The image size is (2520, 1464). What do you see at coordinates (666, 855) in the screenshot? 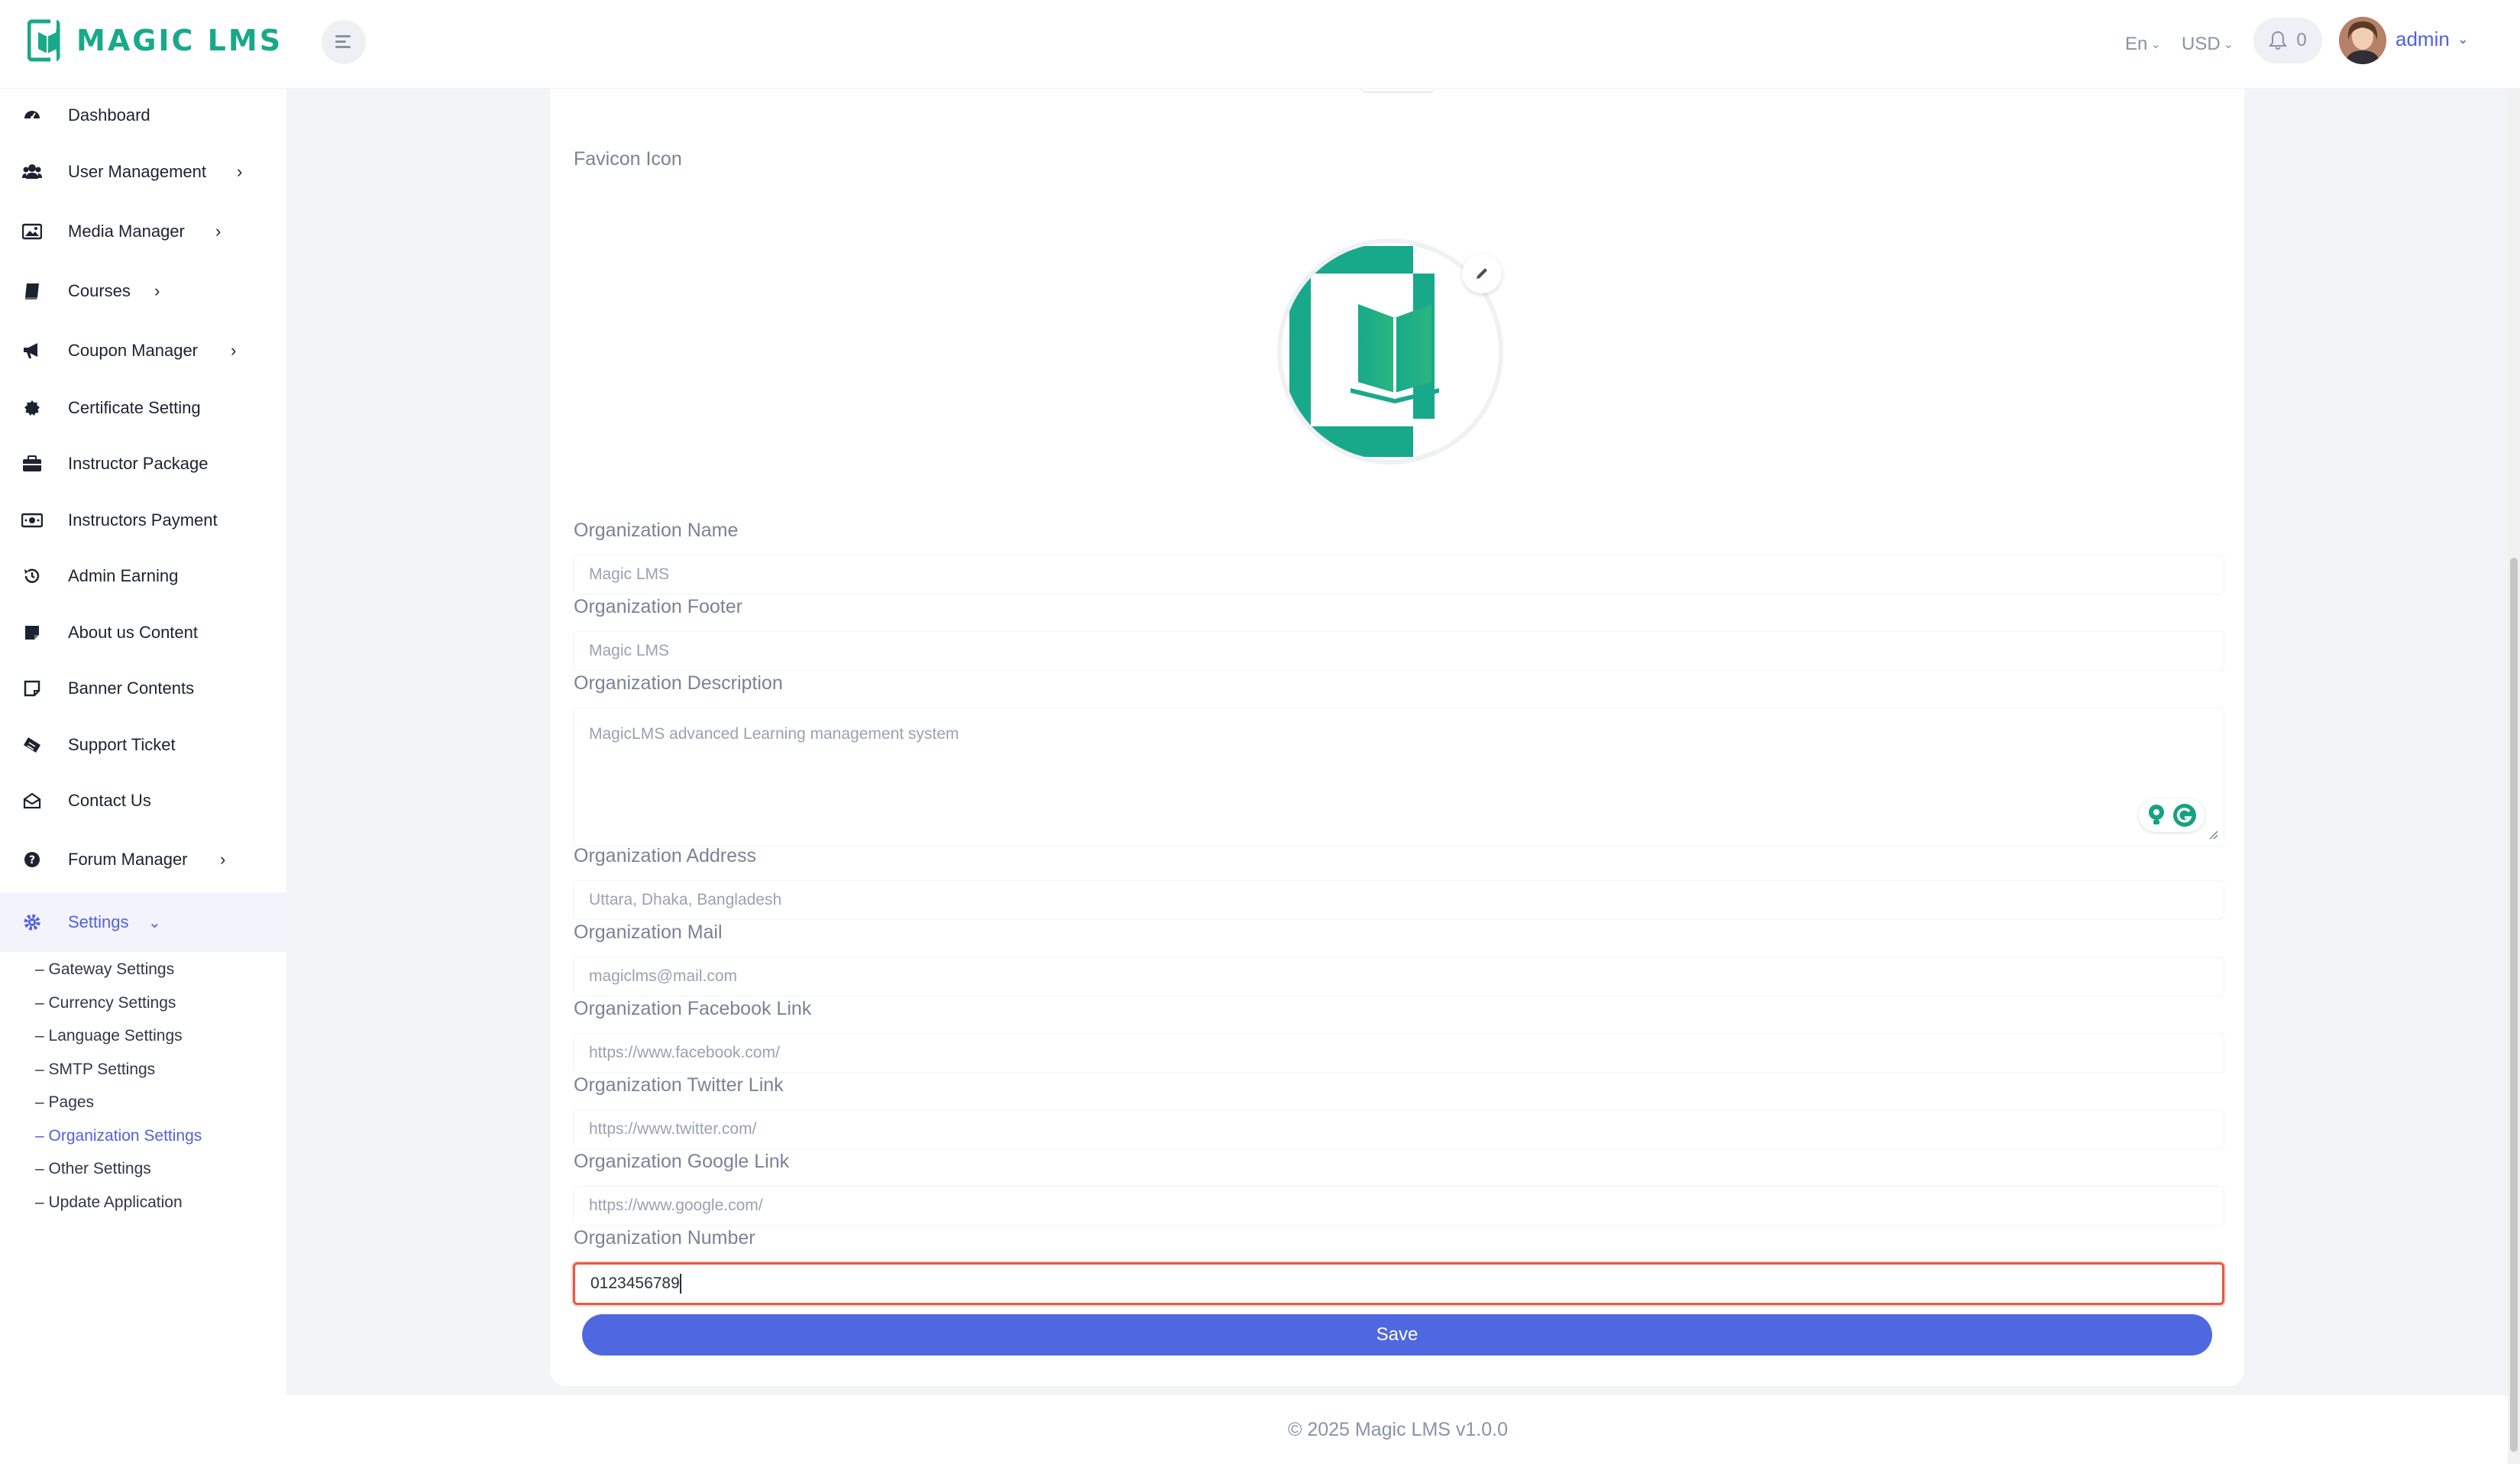
I see `org-address-label: Organization Address` at bounding box center [666, 855].